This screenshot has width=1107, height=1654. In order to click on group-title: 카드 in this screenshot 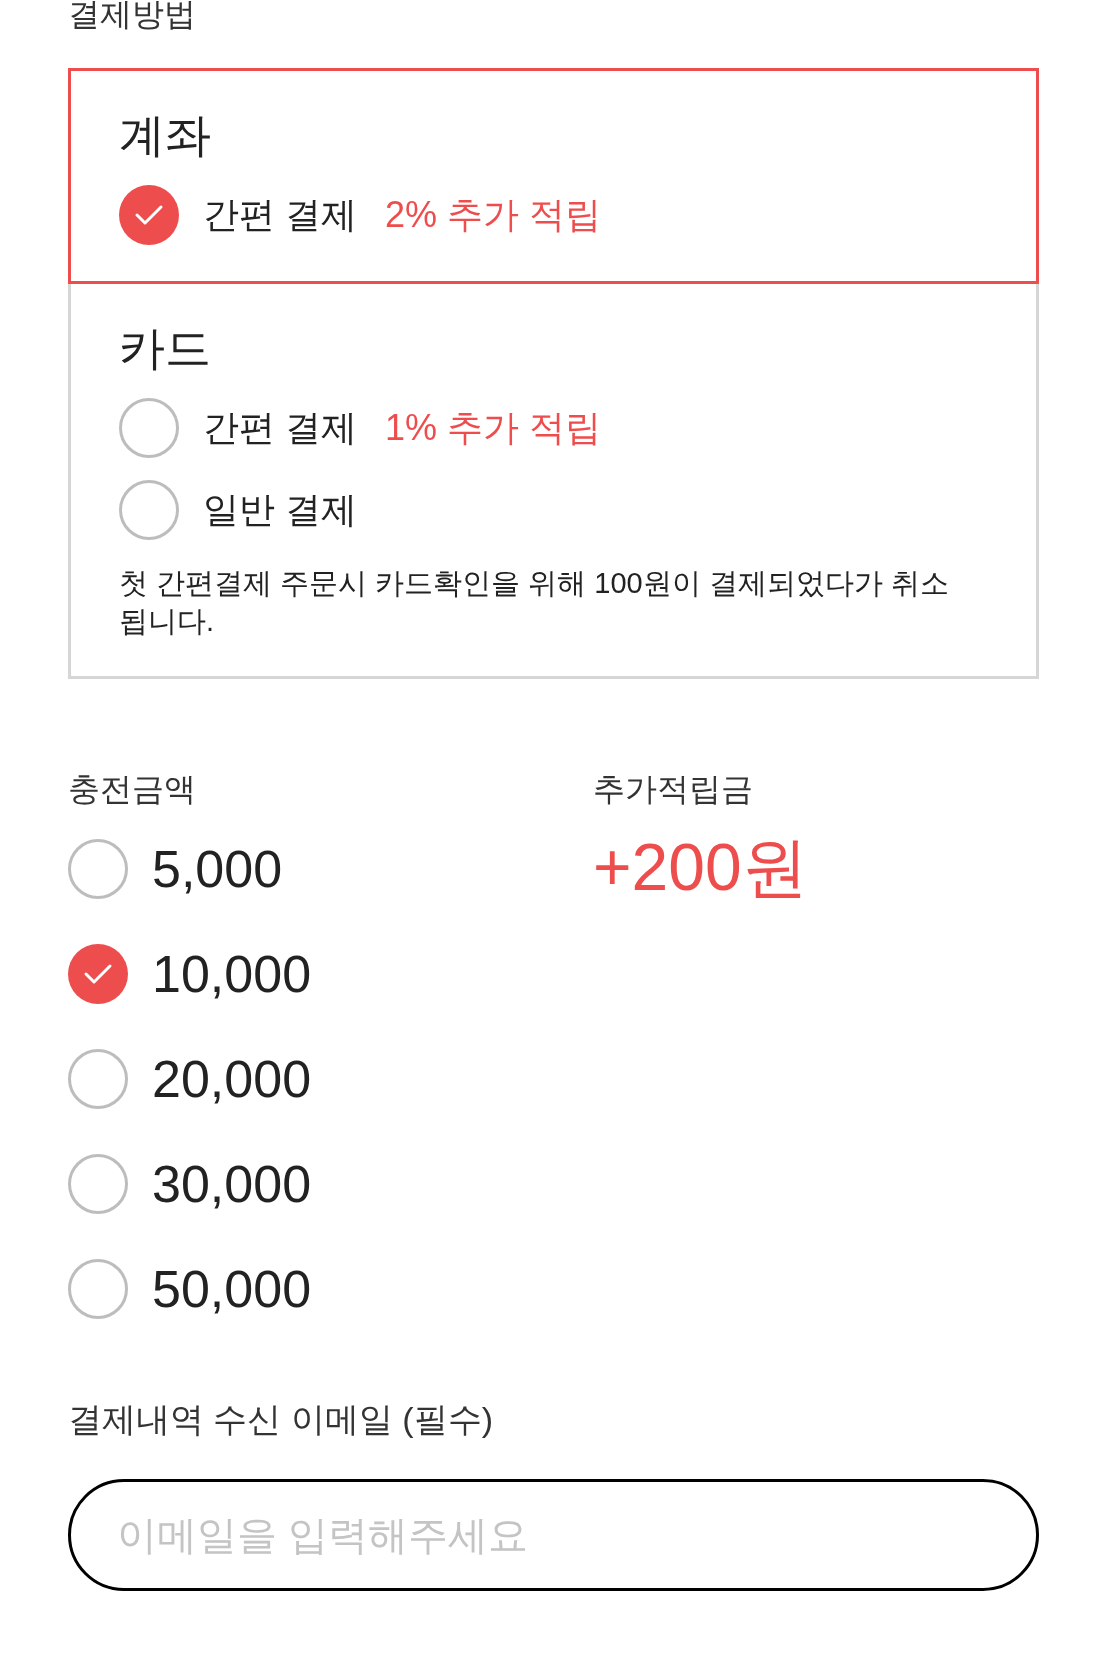, I will do `click(165, 348)`.